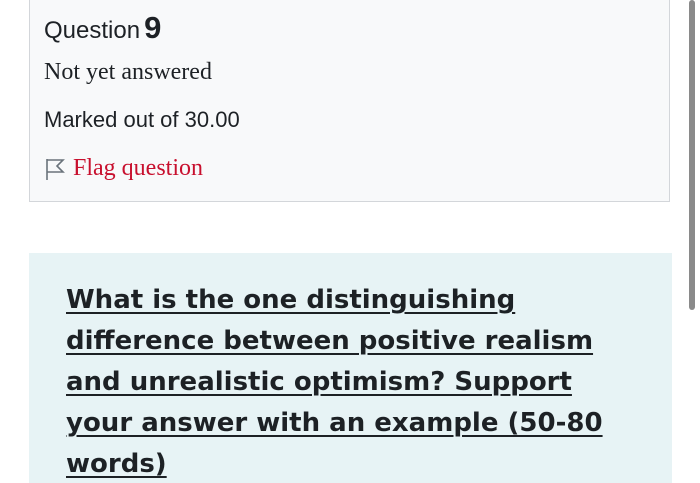  I want to click on question-number-value: 9, so click(153, 27).